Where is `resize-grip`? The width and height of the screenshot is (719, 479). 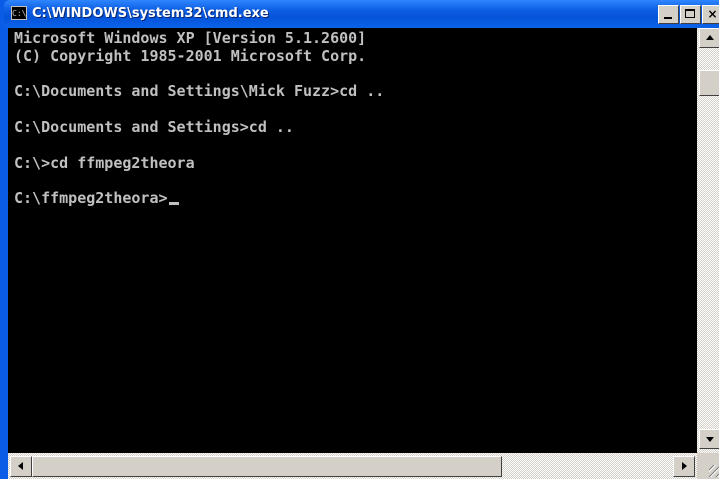 resize-grip is located at coordinates (708, 466).